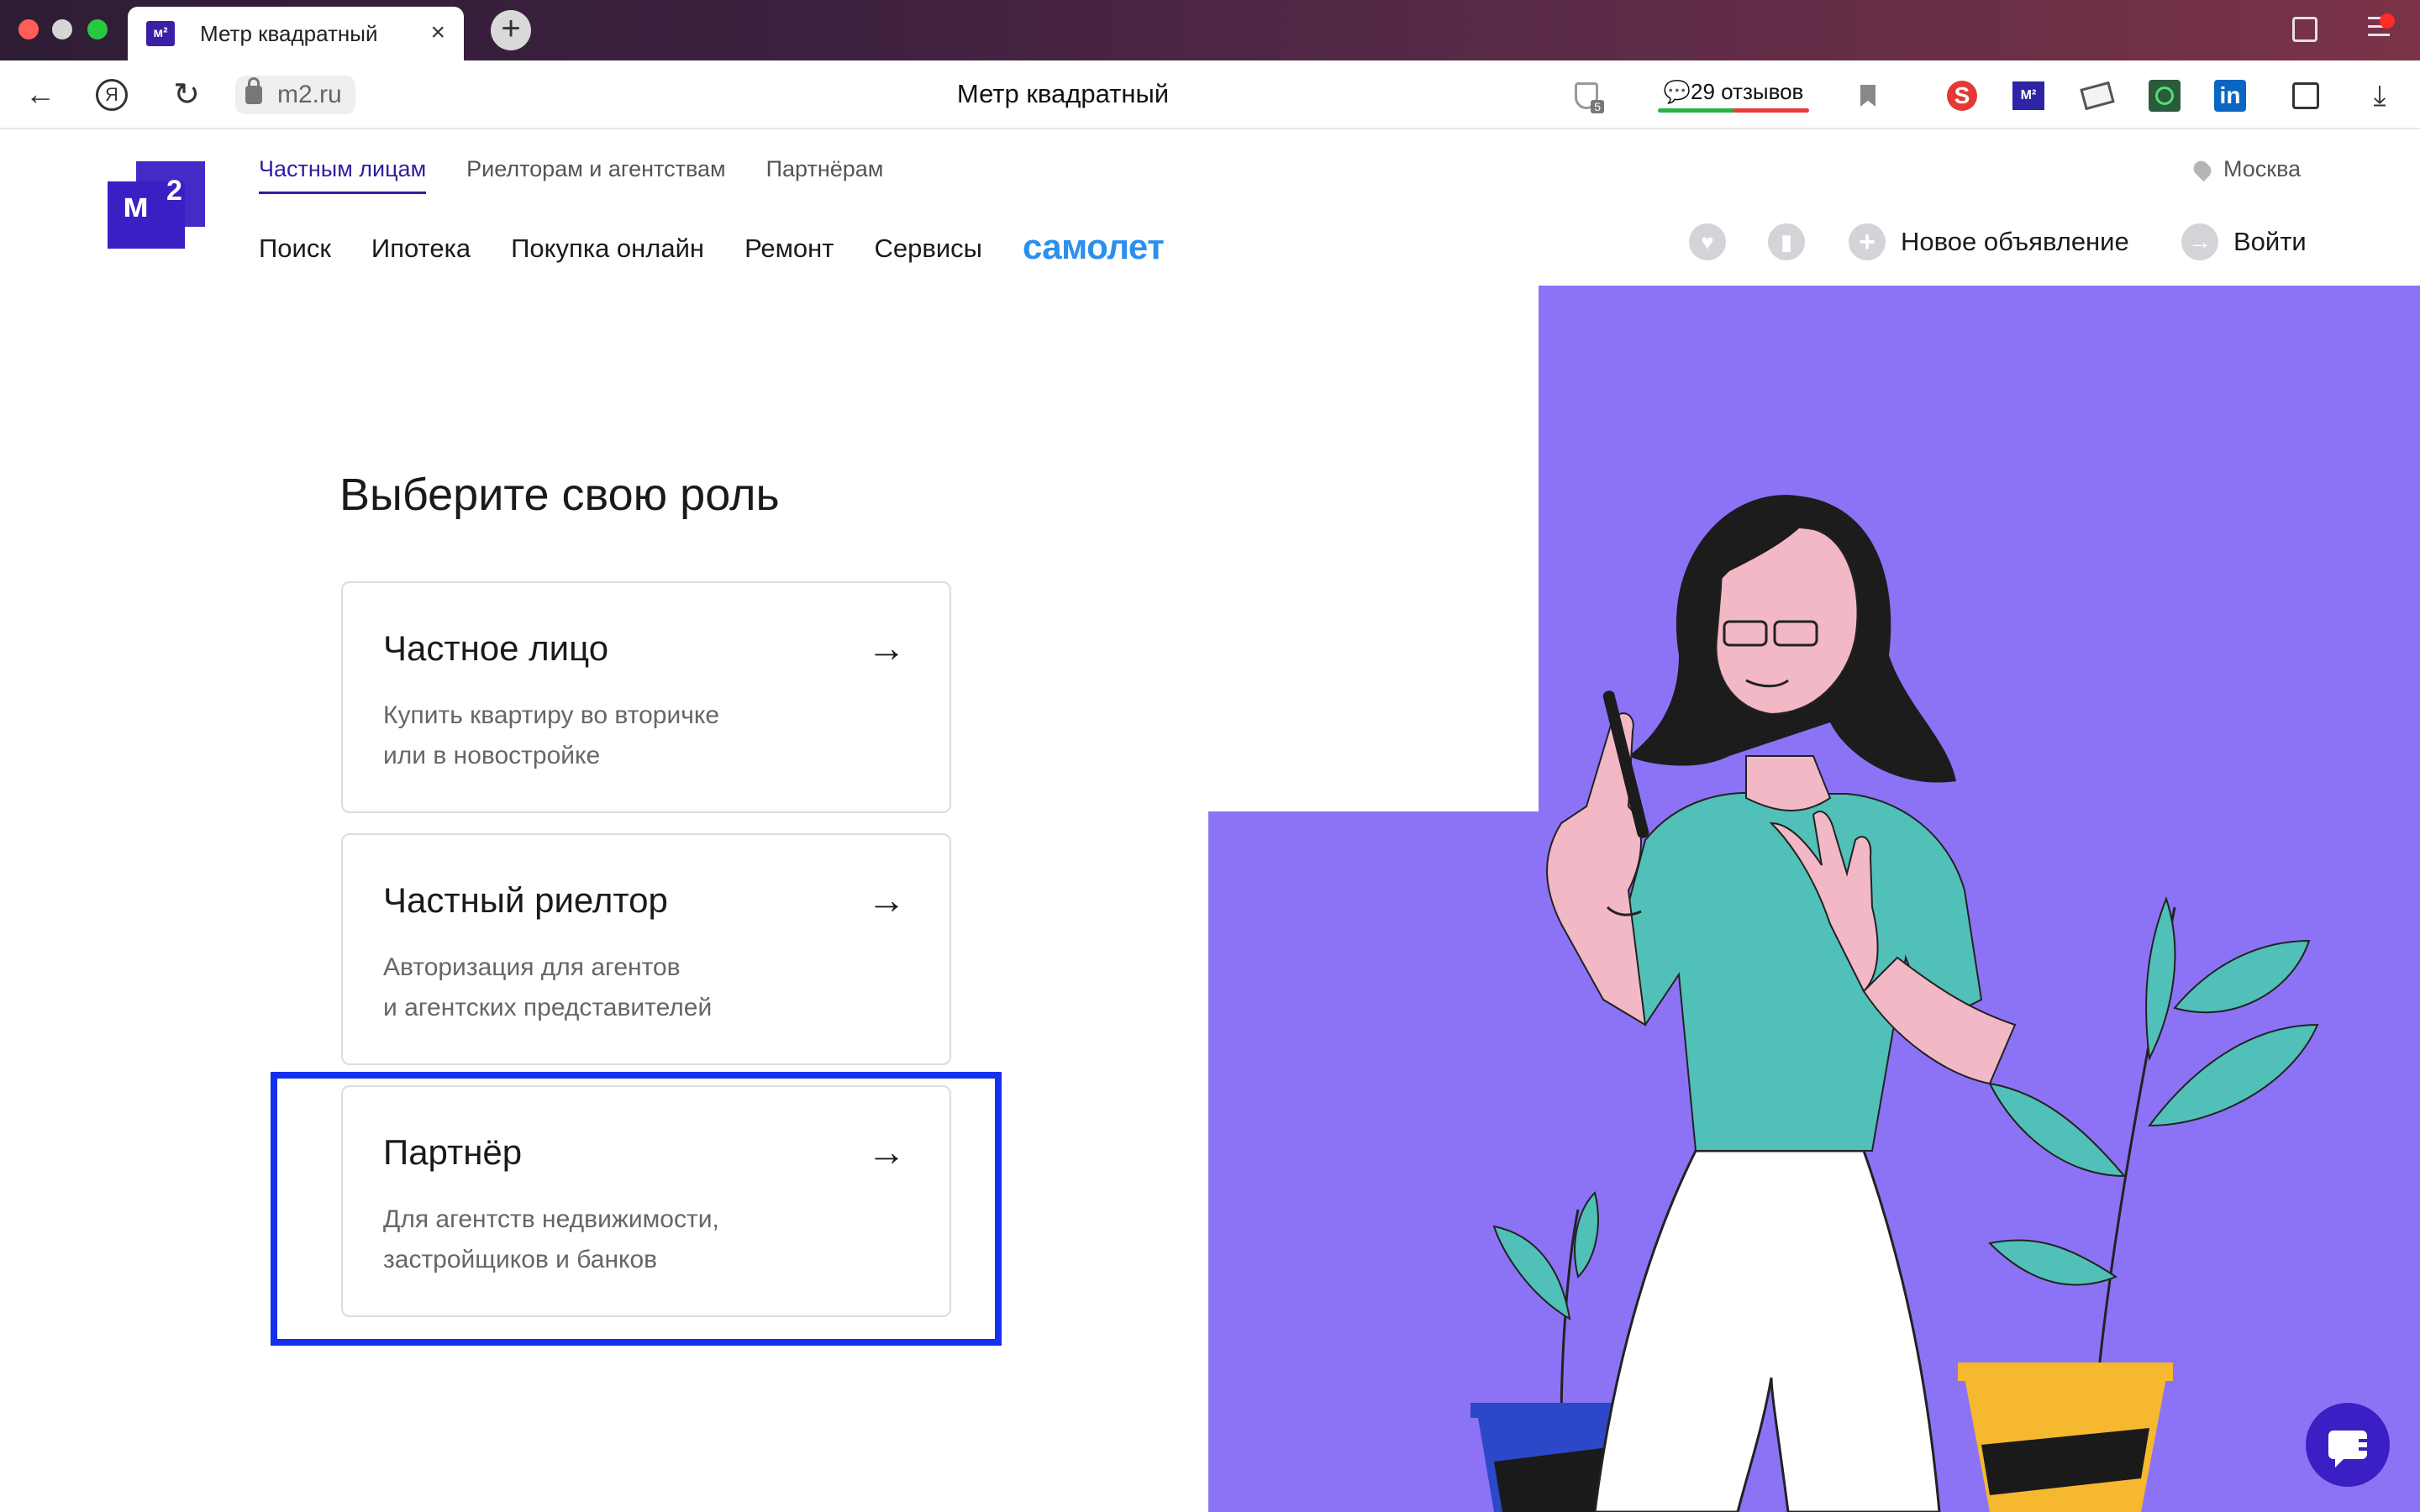 The image size is (2420, 1512). What do you see at coordinates (2348, 1445) in the screenshot?
I see `chat-icon` at bounding box center [2348, 1445].